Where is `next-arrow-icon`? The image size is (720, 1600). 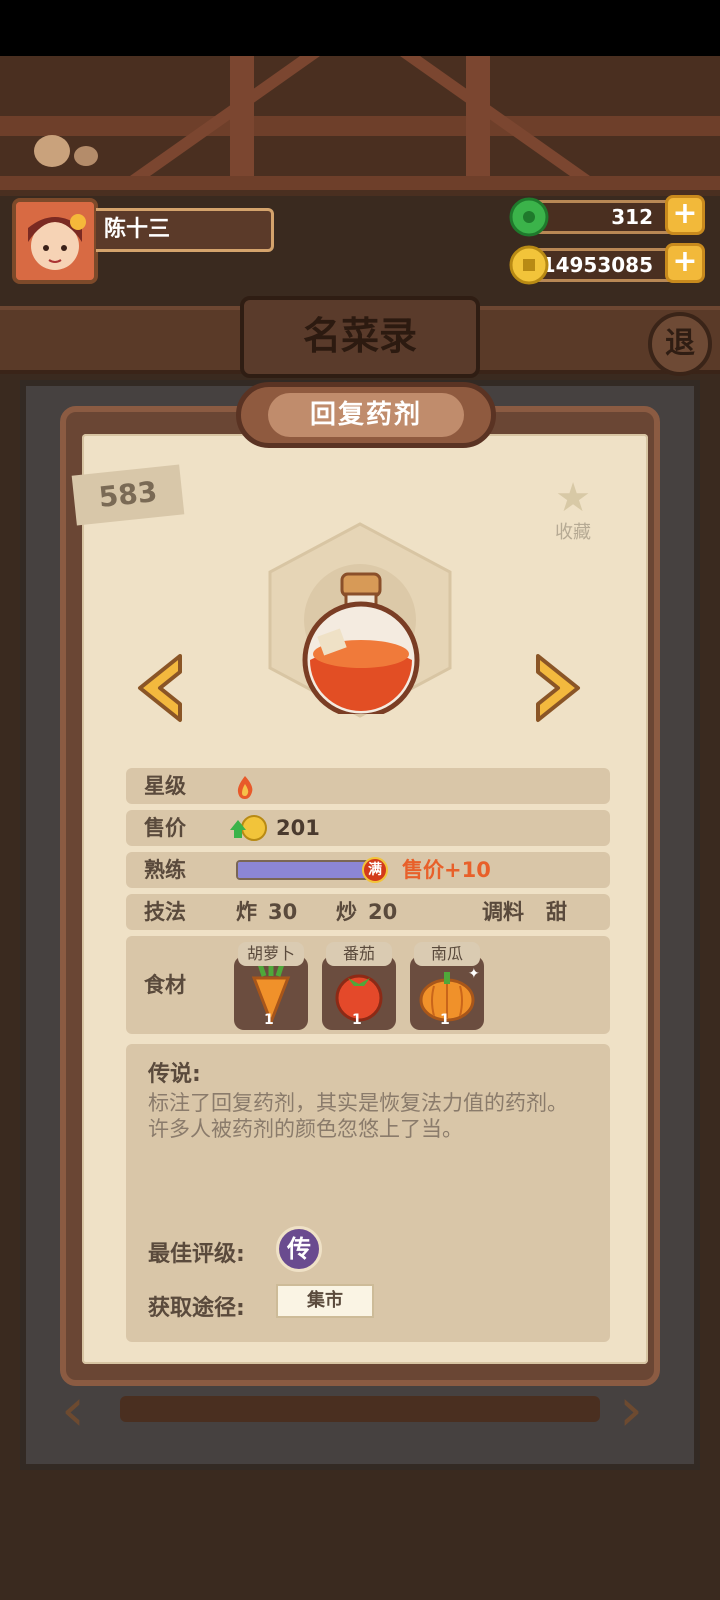 next-arrow-icon is located at coordinates (560, 688).